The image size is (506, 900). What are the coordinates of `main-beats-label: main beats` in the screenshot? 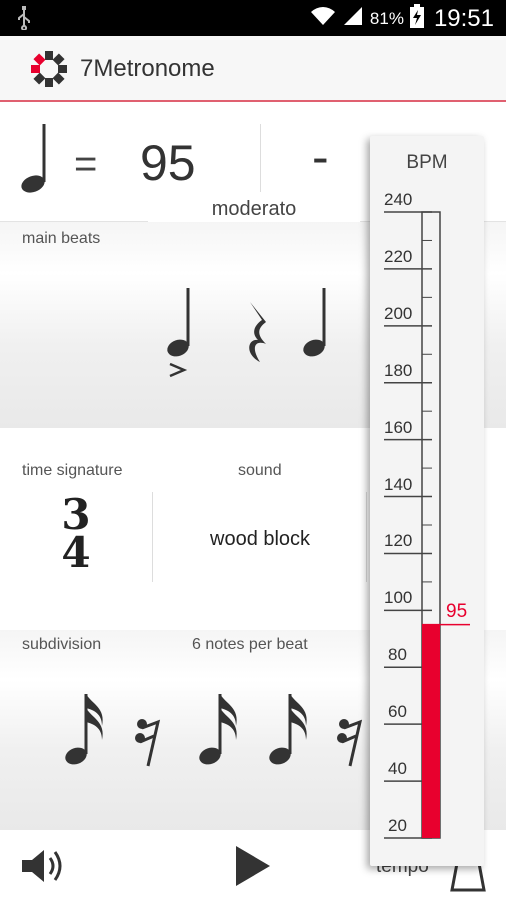 It's located at (61, 238).